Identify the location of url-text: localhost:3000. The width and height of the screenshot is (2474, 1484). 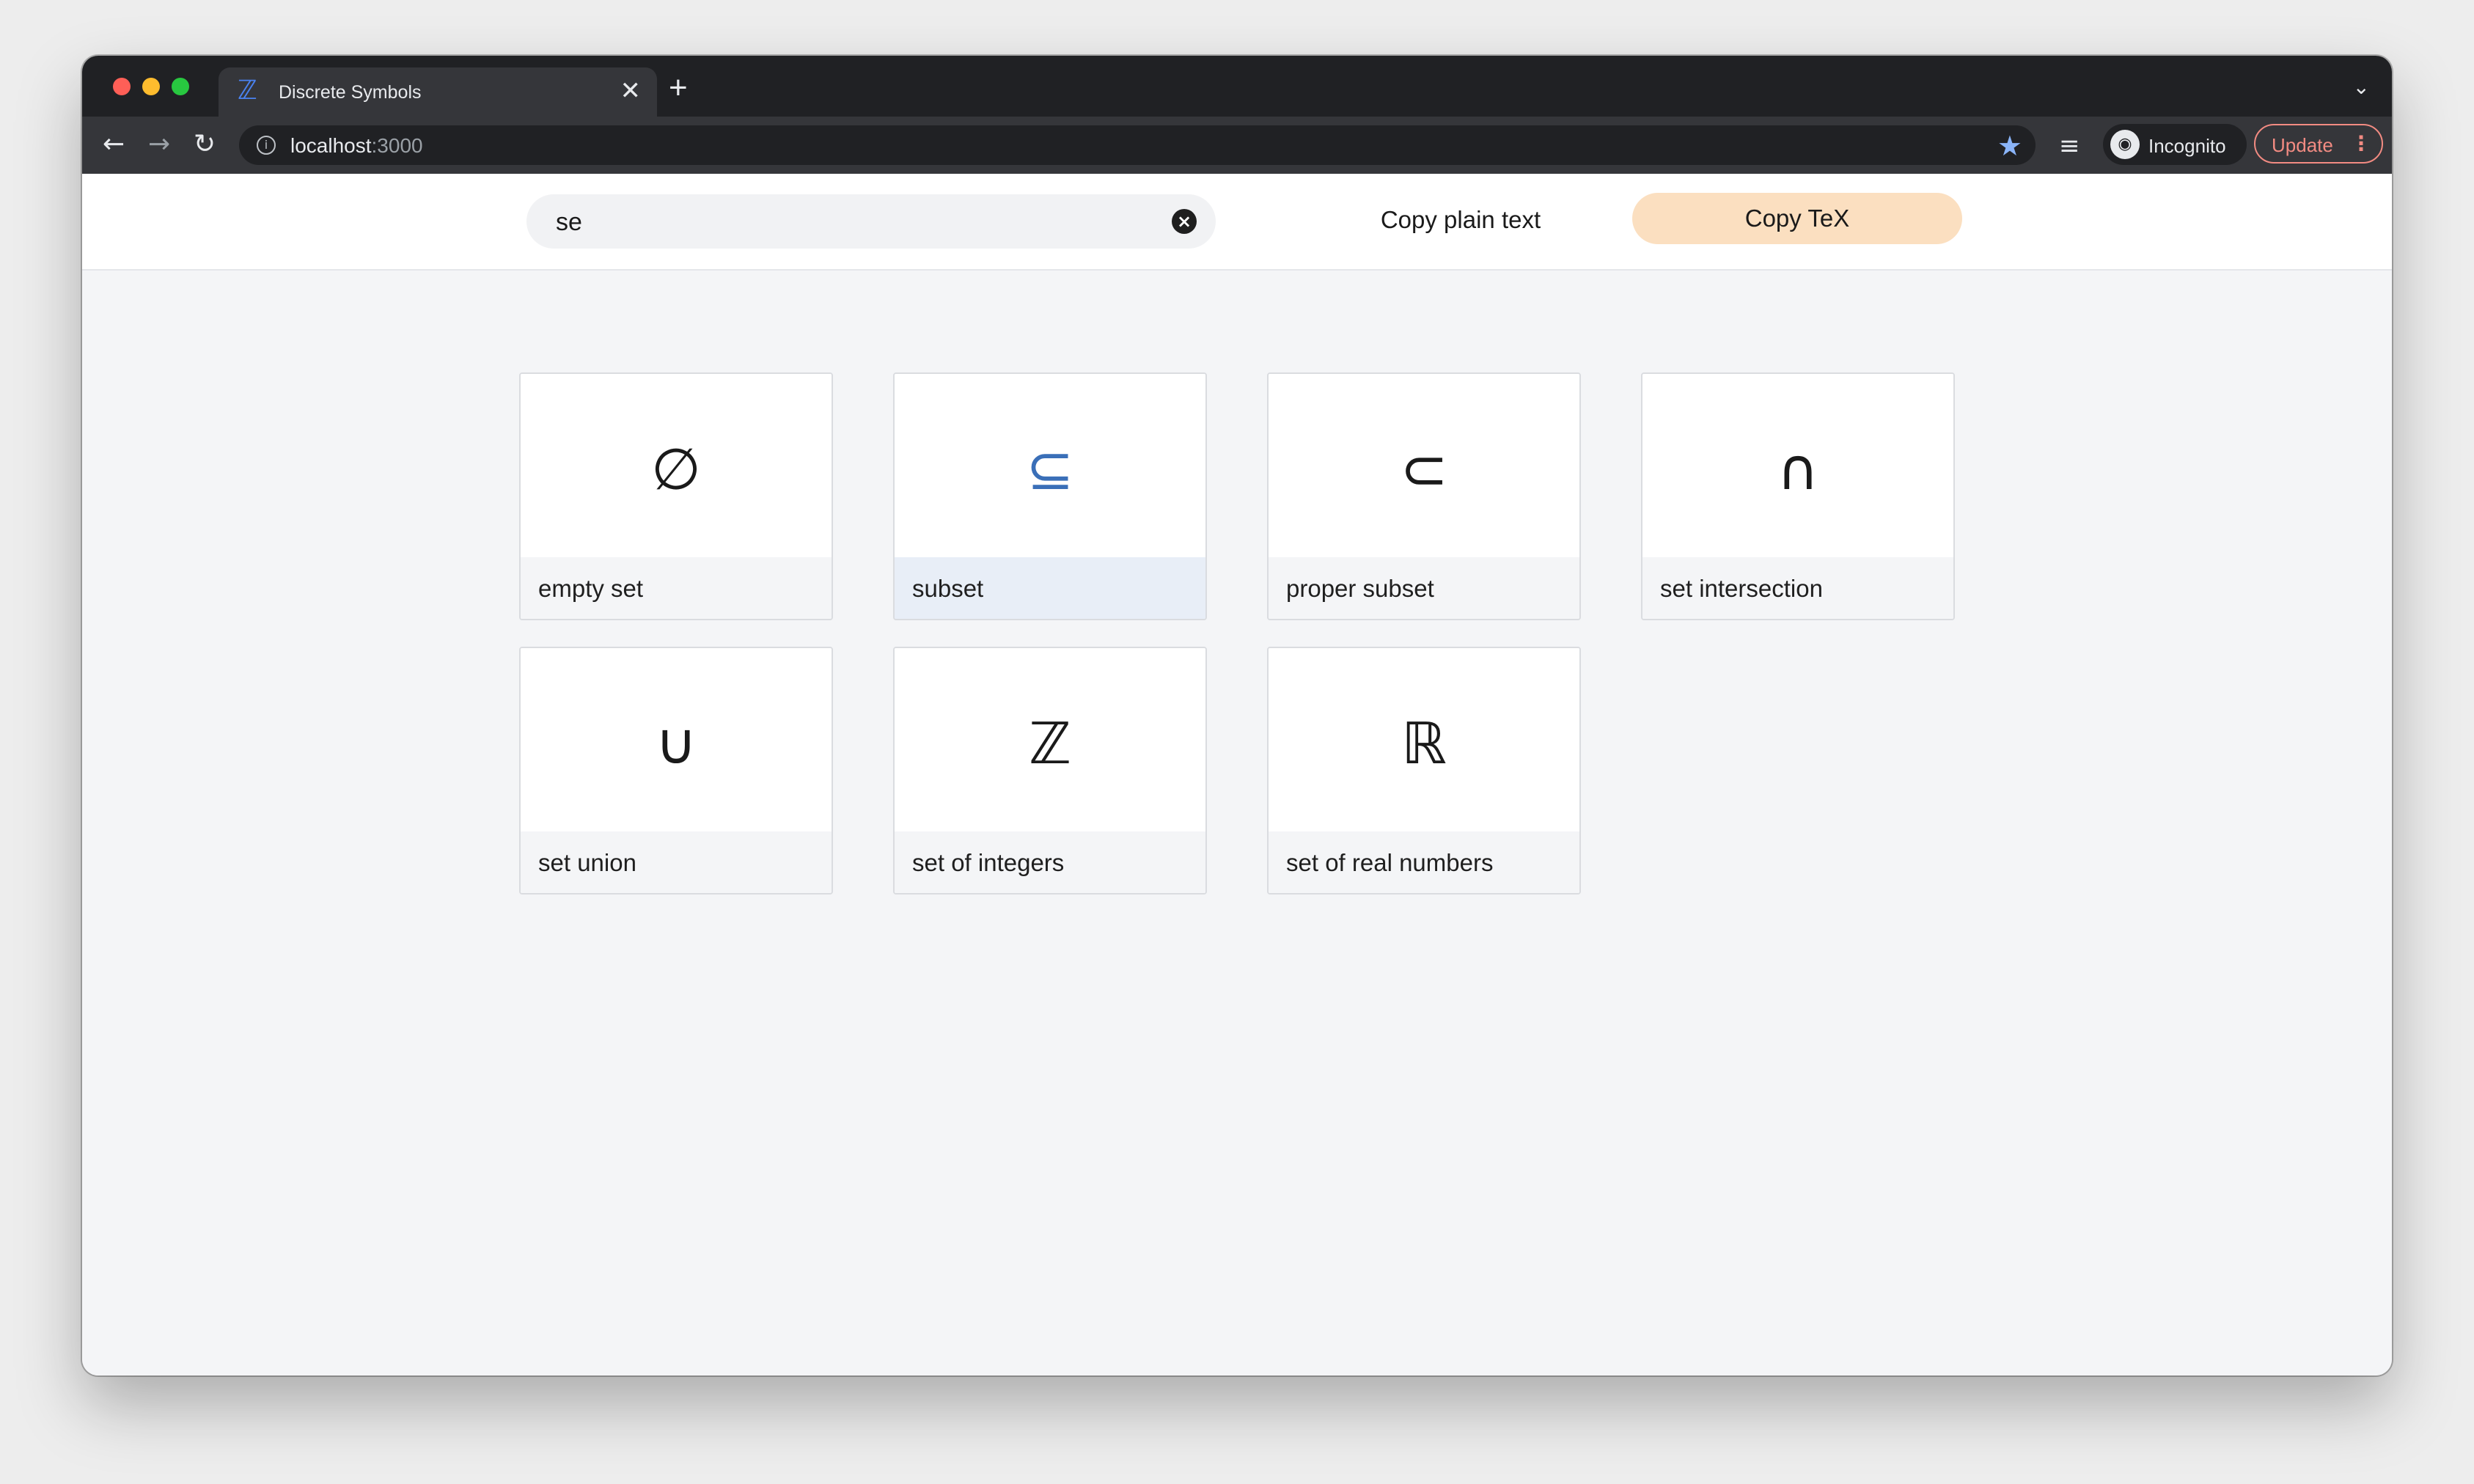
(356, 146).